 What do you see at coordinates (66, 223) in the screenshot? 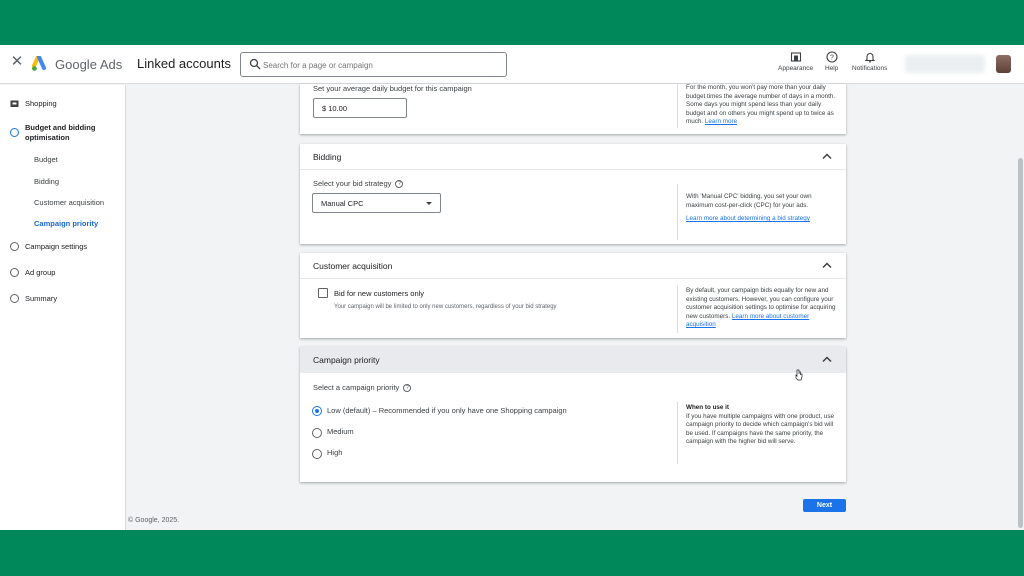
I see `sidebar-subitem-campaign-priority: Campaign priority` at bounding box center [66, 223].